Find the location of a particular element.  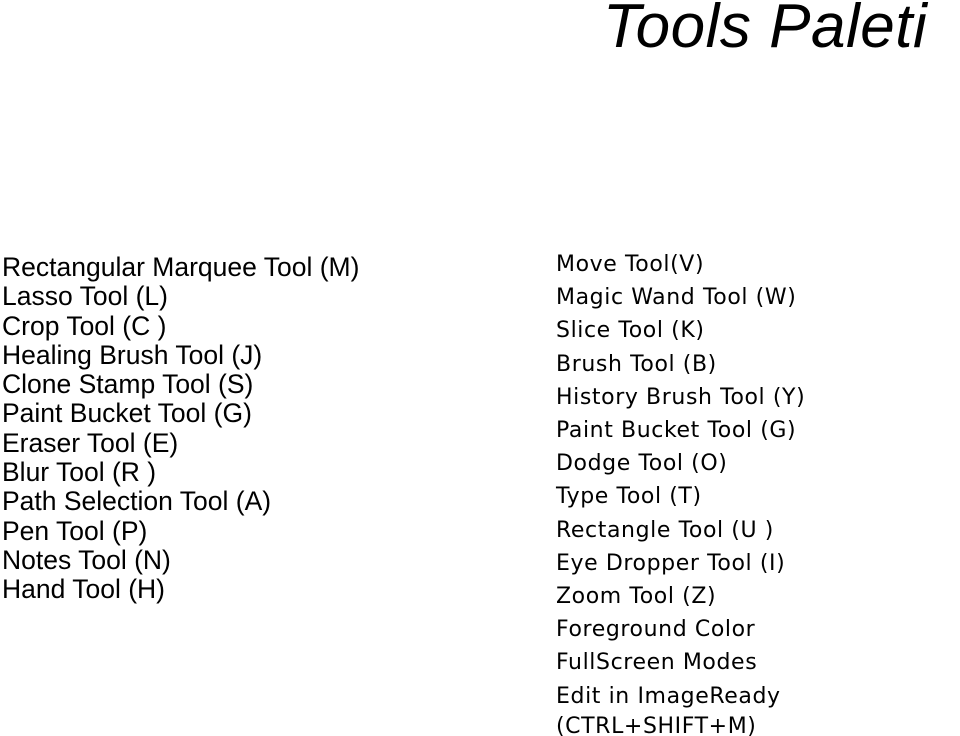

list-item: Pen Tool (P) is located at coordinates (75, 530).